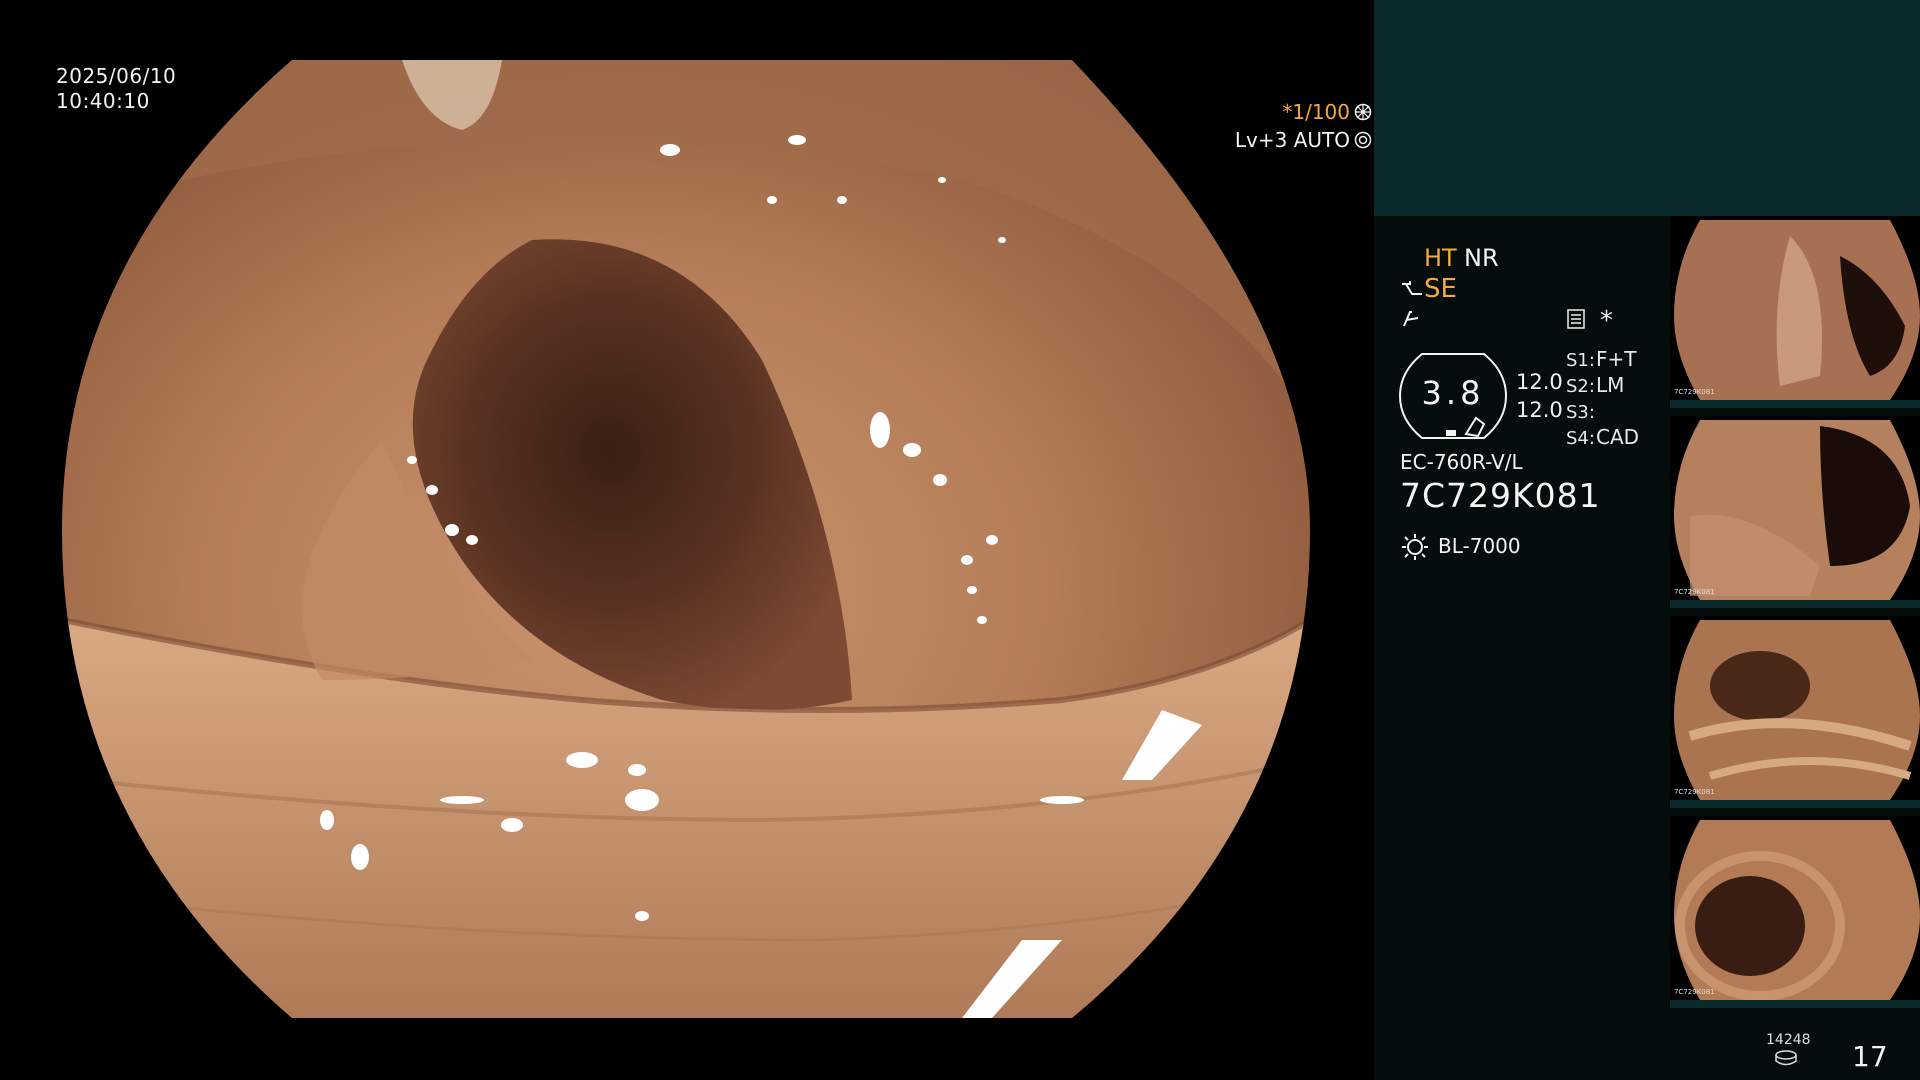  Describe the element at coordinates (1292, 140) in the screenshot. I see `iris-level: Lv+3 AUTO` at that location.